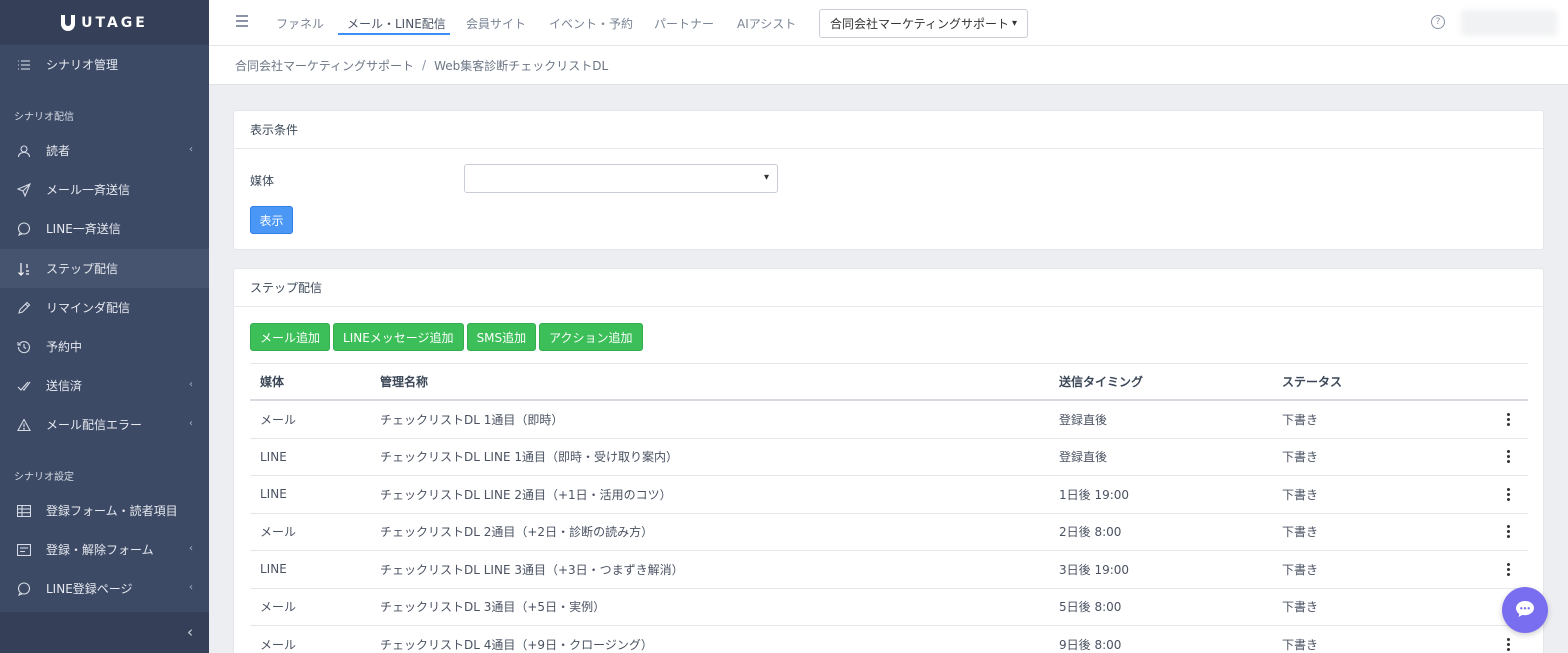 The width and height of the screenshot is (1568, 653). I want to click on media-filter-label: 媒体, so click(262, 181).